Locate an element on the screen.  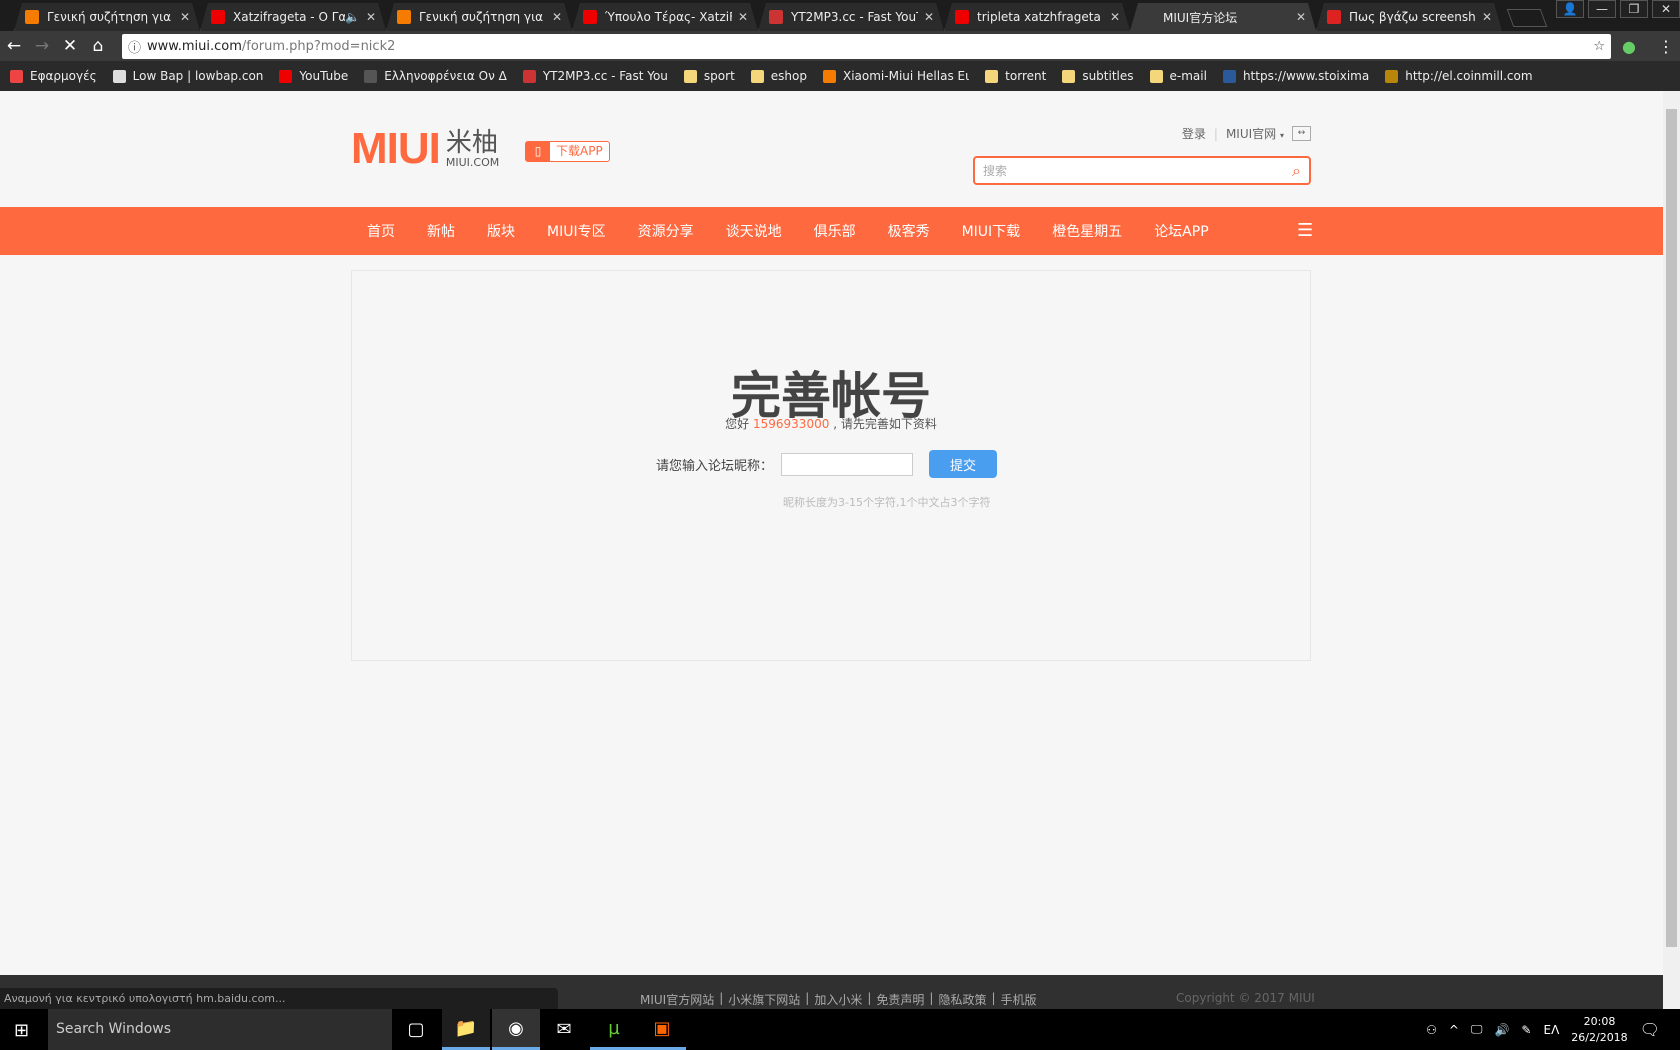
footer-link: 加入小米 is located at coordinates (838, 999).